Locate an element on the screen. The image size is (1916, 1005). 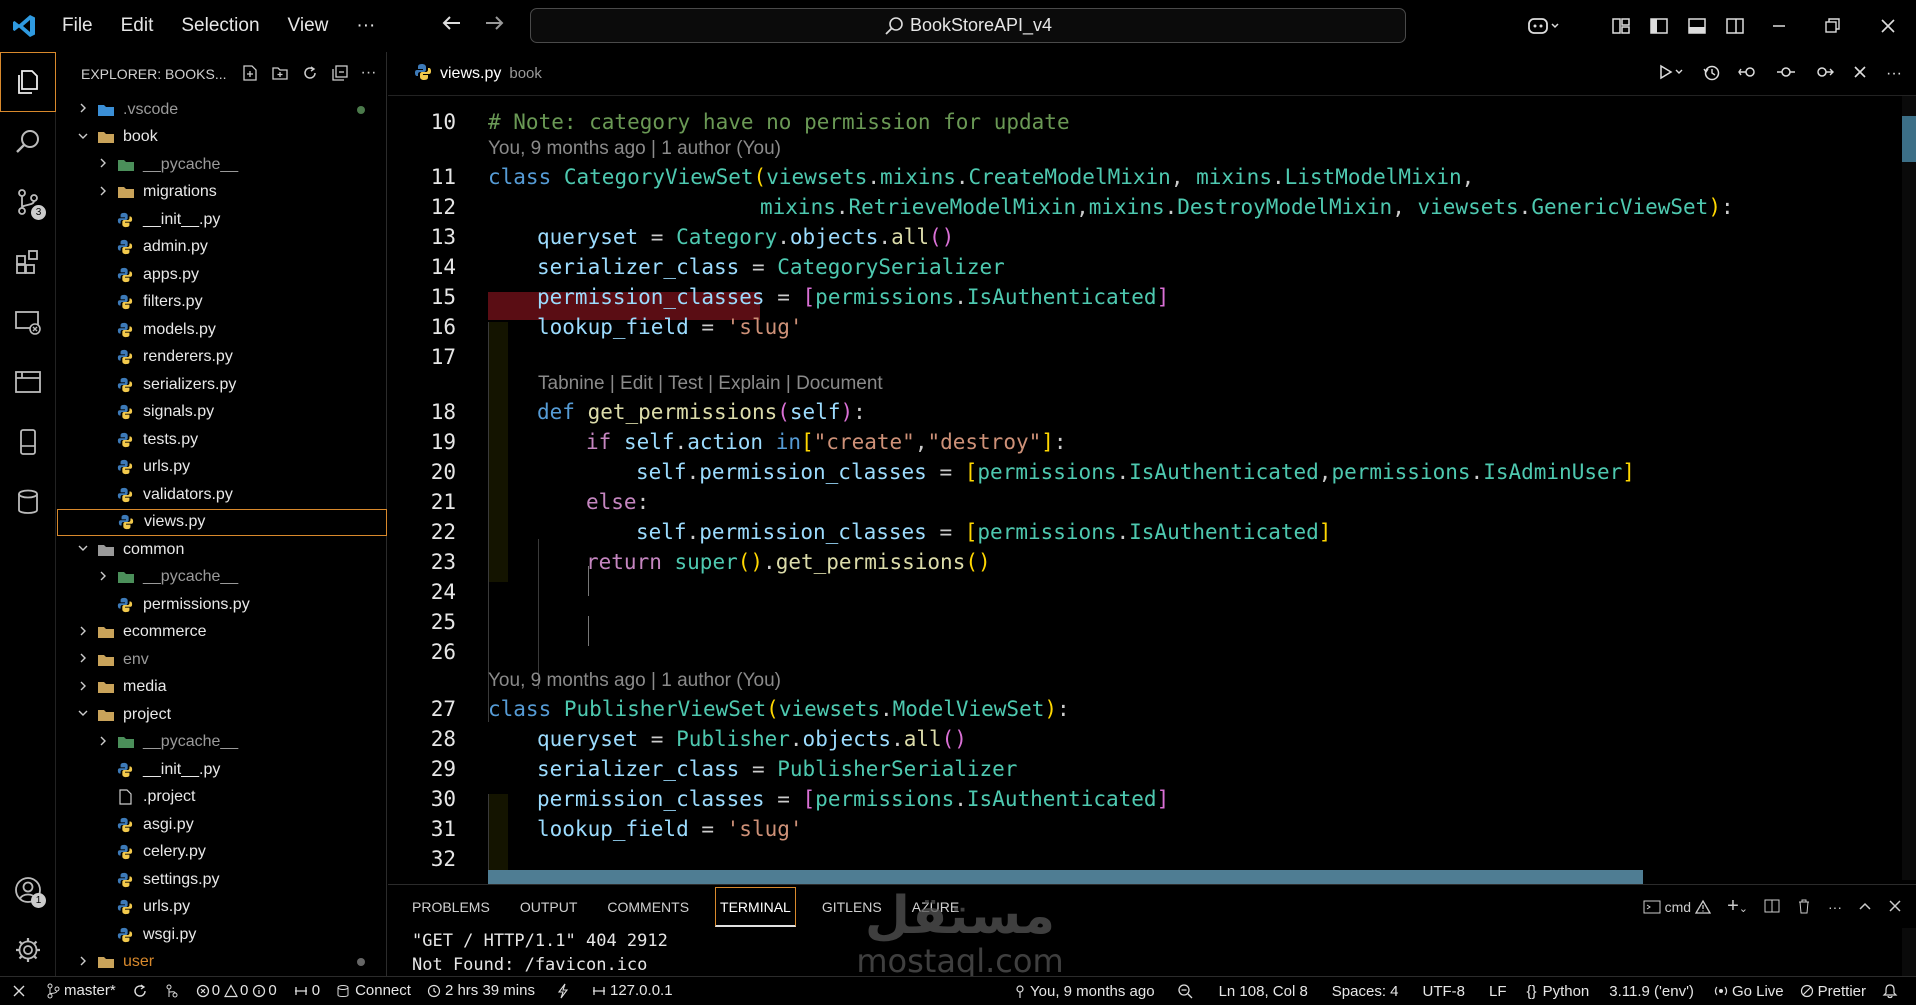
tree-folder: ecommerce is located at coordinates (222, 632).